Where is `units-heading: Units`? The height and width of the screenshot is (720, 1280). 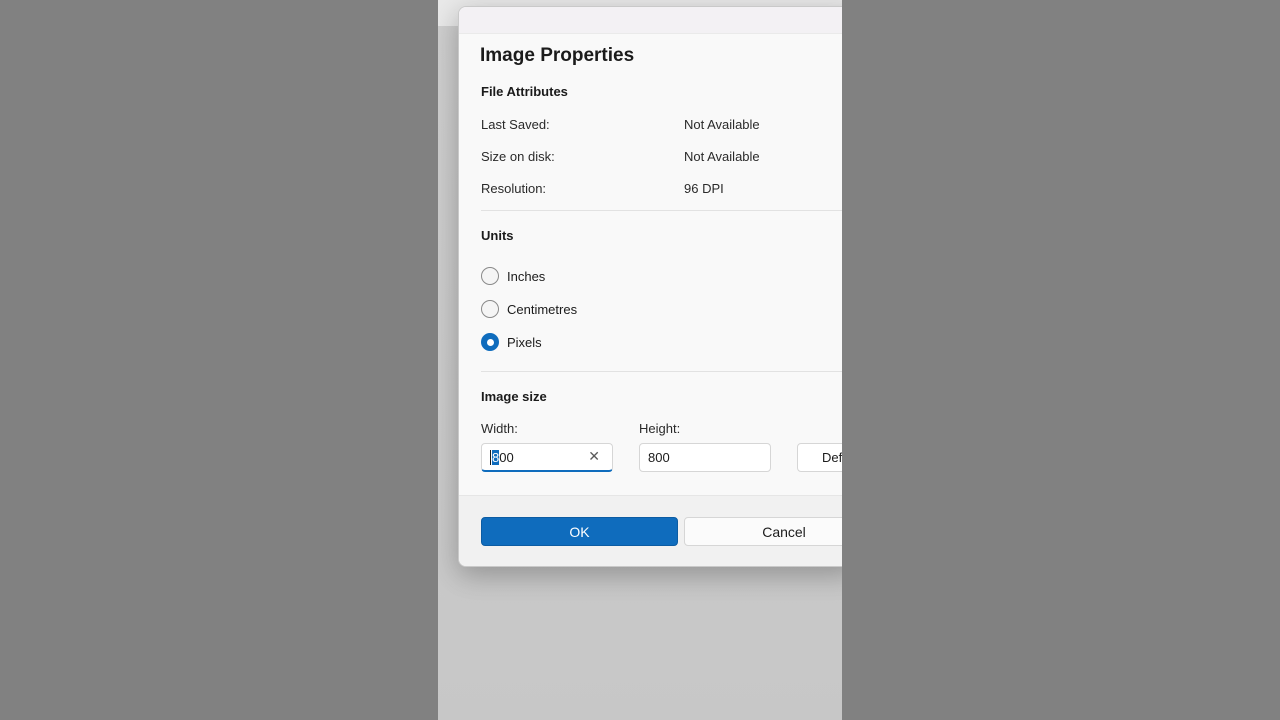
units-heading: Units is located at coordinates (497, 235).